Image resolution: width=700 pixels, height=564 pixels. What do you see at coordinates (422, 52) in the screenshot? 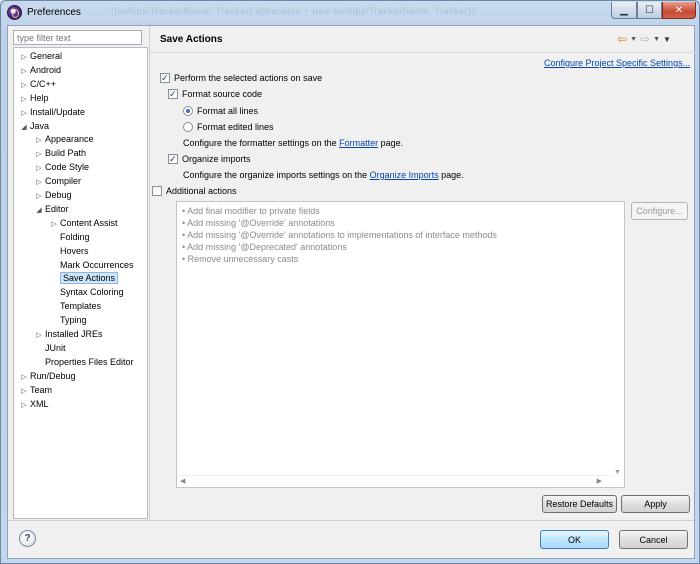
I see `title-separator` at bounding box center [422, 52].